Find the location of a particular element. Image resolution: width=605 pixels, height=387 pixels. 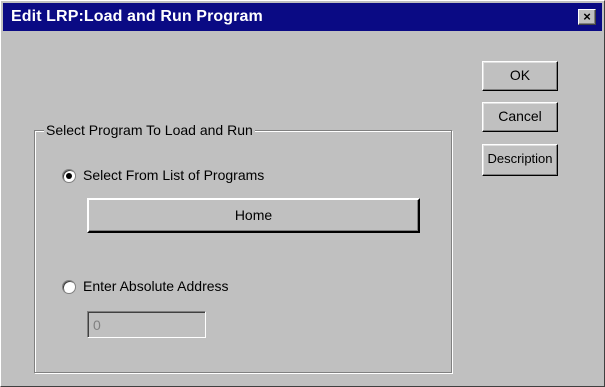

title-bar: Edit LRP:Load and Run Program × is located at coordinates (302, 17).